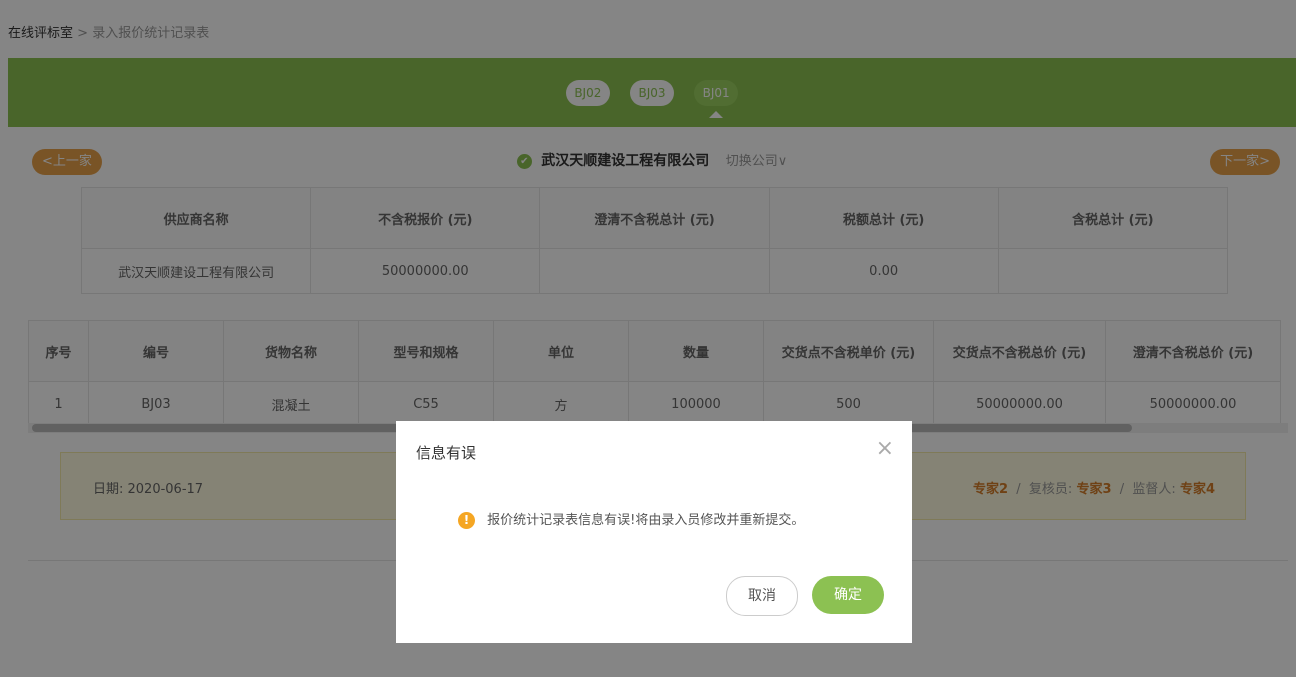 This screenshot has height=677, width=1296. Describe the element at coordinates (848, 595) in the screenshot. I see `confirm-button: 确定` at that location.